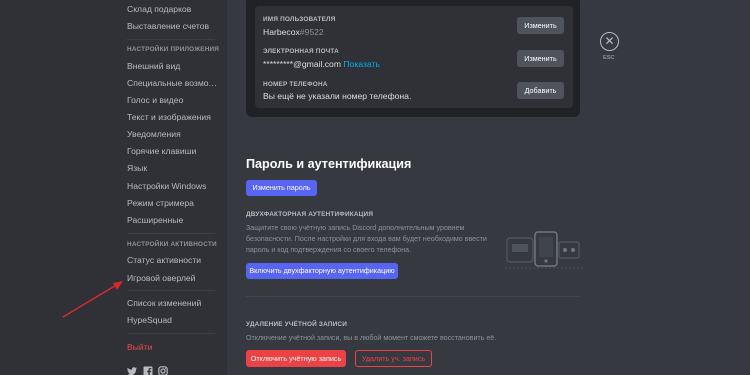 Image resolution: width=750 pixels, height=375 pixels. What do you see at coordinates (540, 90) in the screenshot?
I see `add-phone-button: Добавить` at bounding box center [540, 90].